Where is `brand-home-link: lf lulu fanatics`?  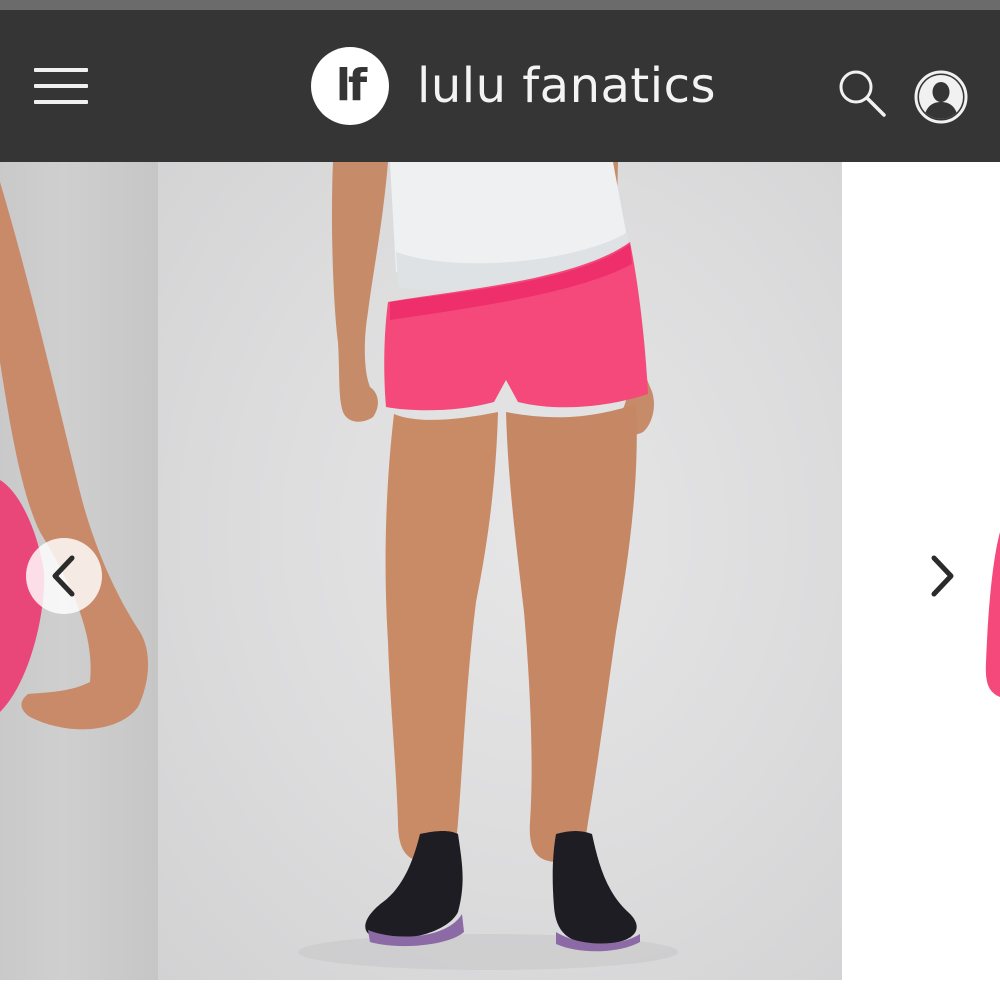 brand-home-link: lf lulu fanatics is located at coordinates (513, 86).